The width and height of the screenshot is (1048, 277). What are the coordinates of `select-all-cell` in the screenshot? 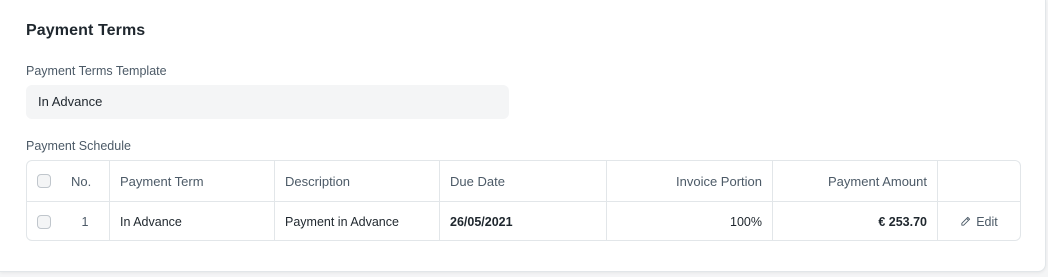 It's located at (44, 181).